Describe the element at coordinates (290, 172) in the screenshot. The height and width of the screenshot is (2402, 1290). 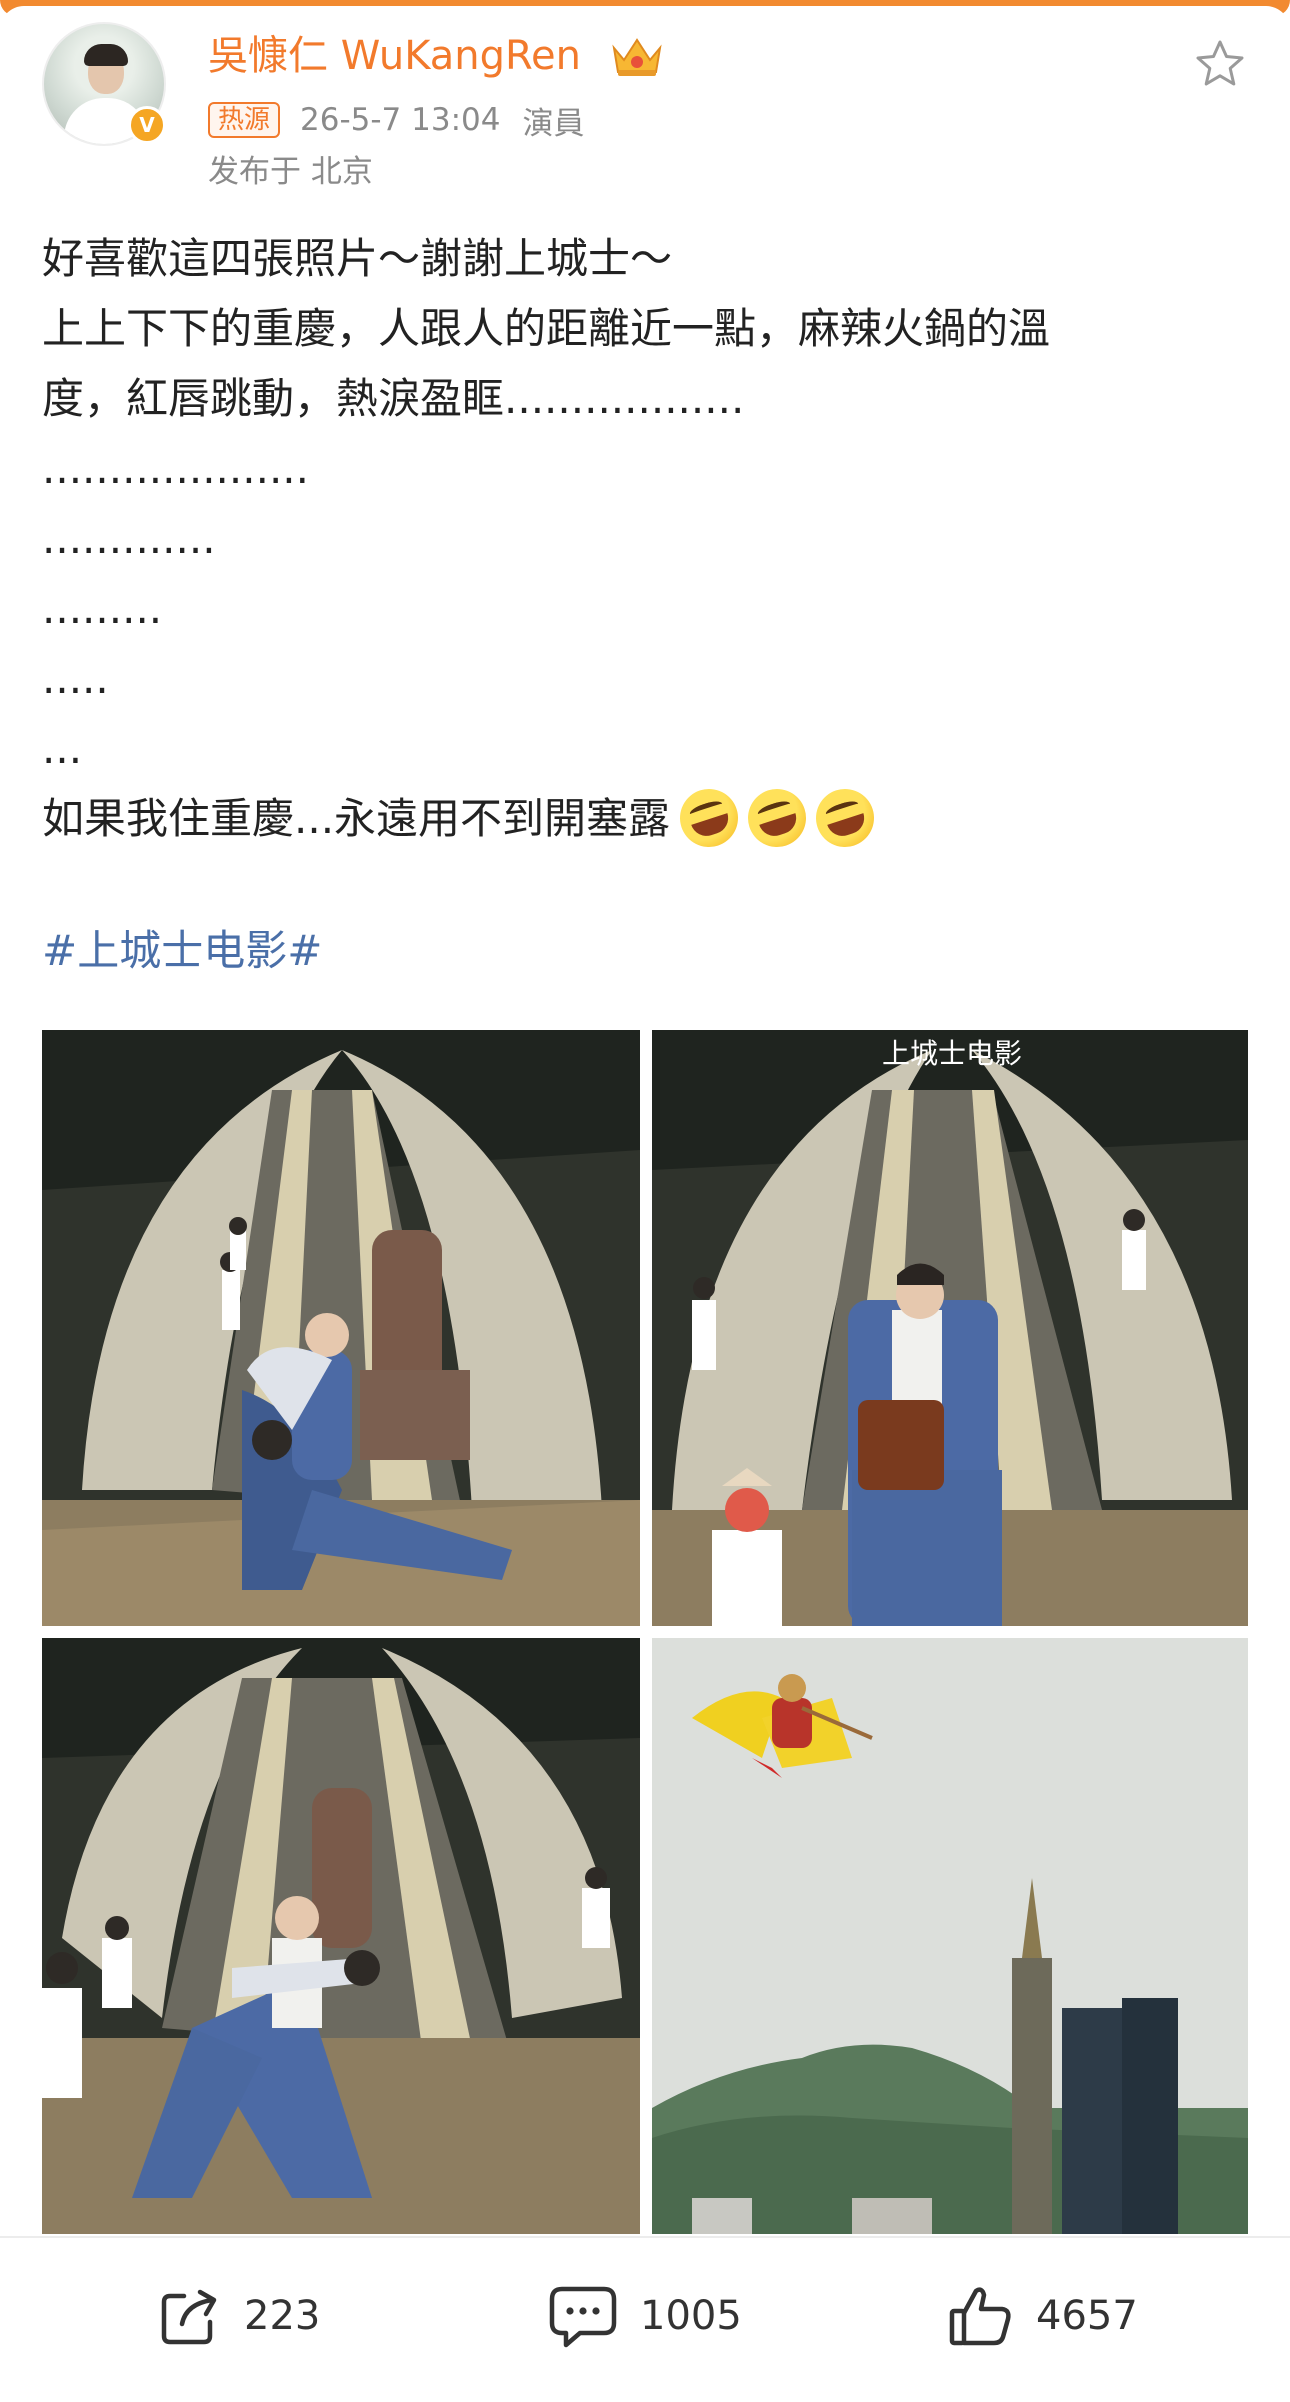
I see `post-location: 发布于 北京` at that location.